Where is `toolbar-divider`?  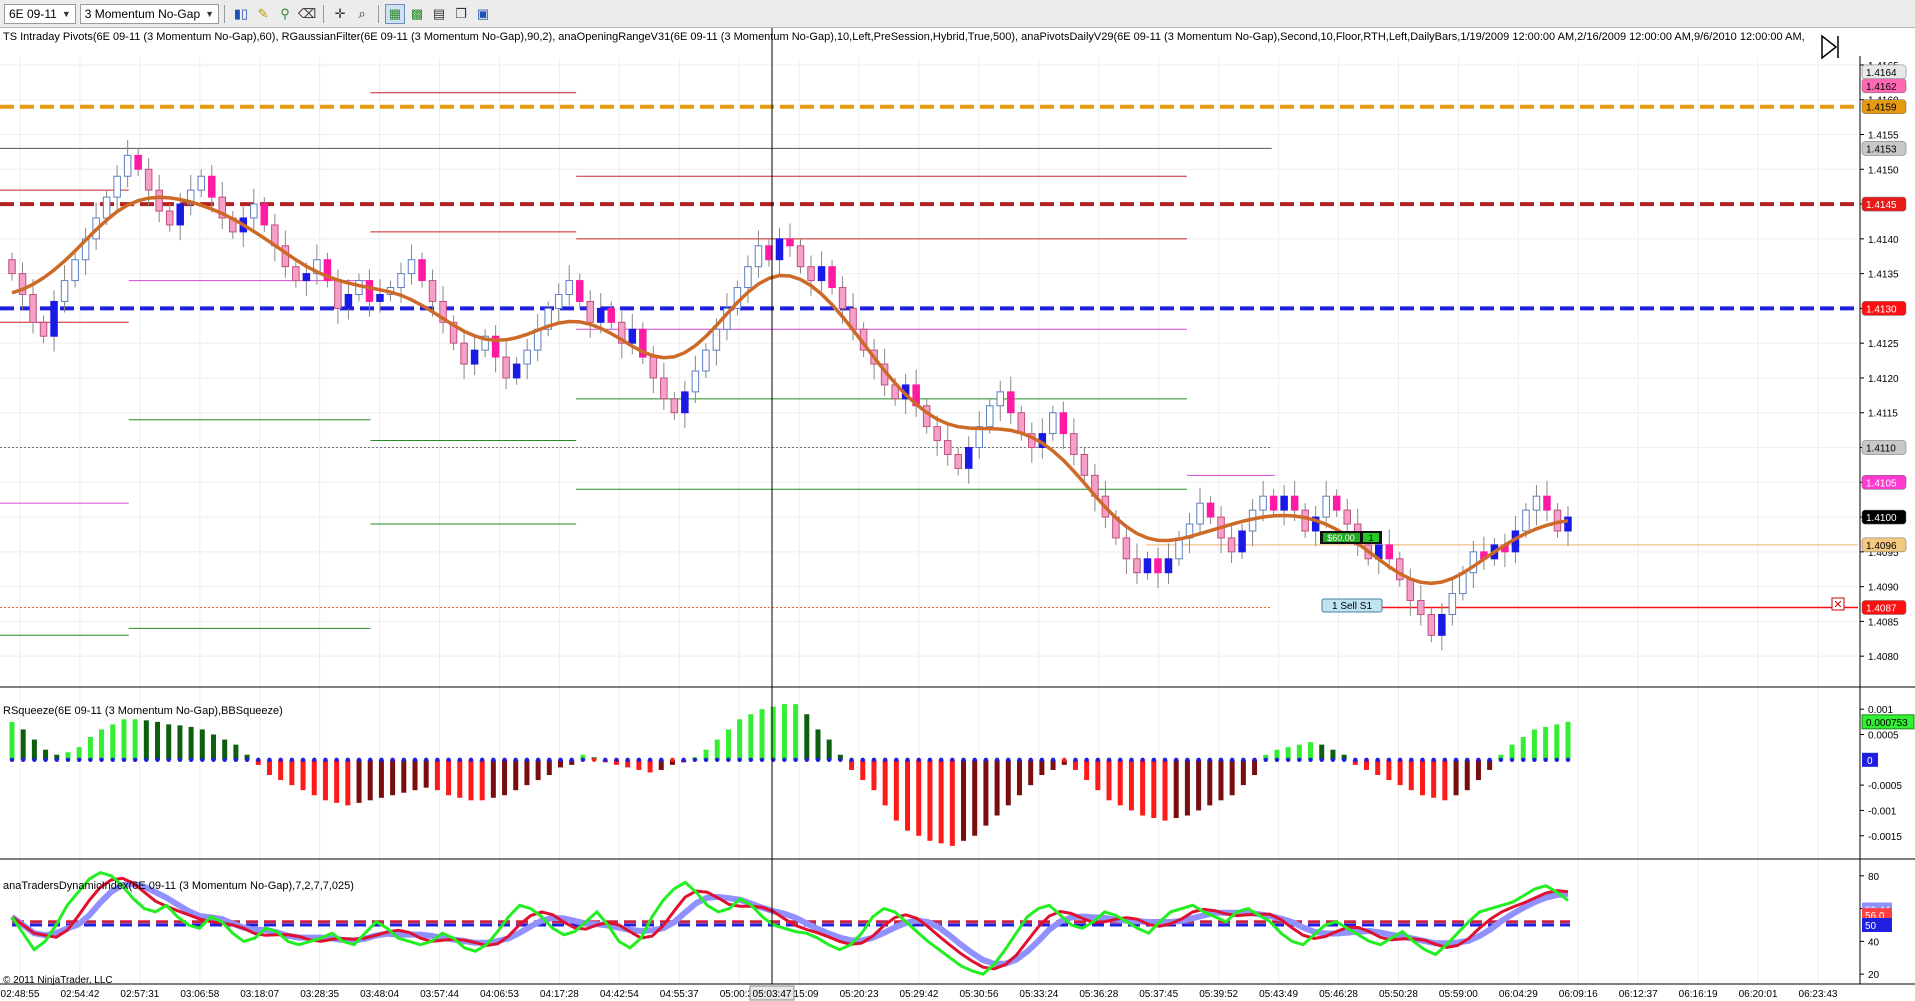 toolbar-divider is located at coordinates (225, 13).